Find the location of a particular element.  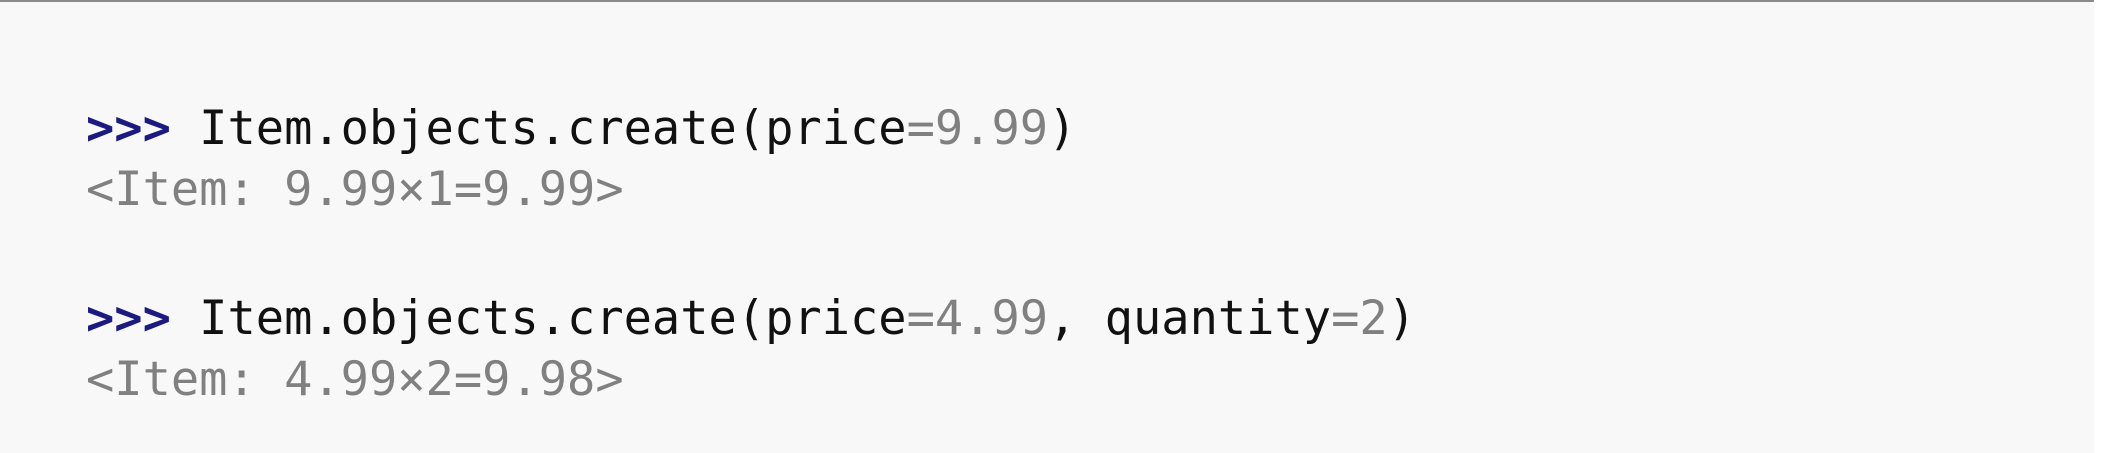

output-line-2: <Item: 4.99×2=9.98> is located at coordinates (355, 379).